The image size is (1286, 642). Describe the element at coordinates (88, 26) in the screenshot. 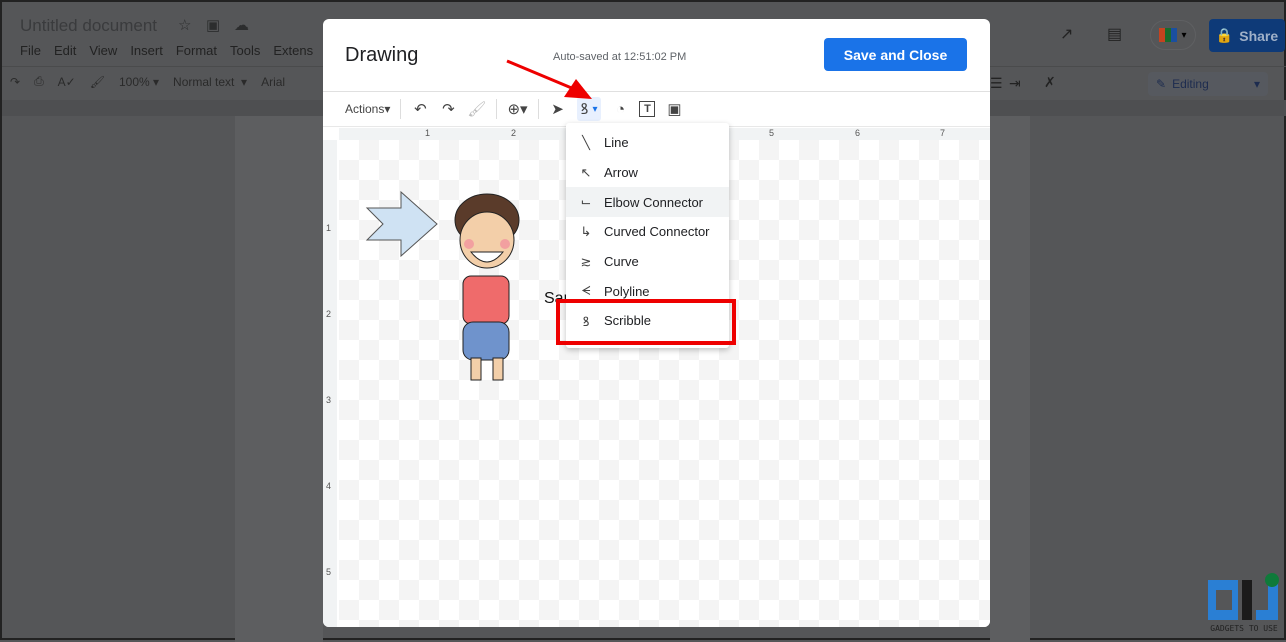

I see `document-title: Untitled document` at that location.